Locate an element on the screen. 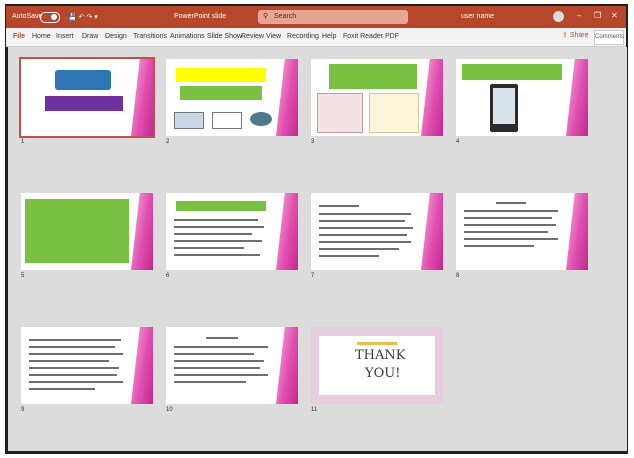 Image resolution: width=634 pixels, height=458 pixels. autosave-label: AutoSave is located at coordinates (27, 16).